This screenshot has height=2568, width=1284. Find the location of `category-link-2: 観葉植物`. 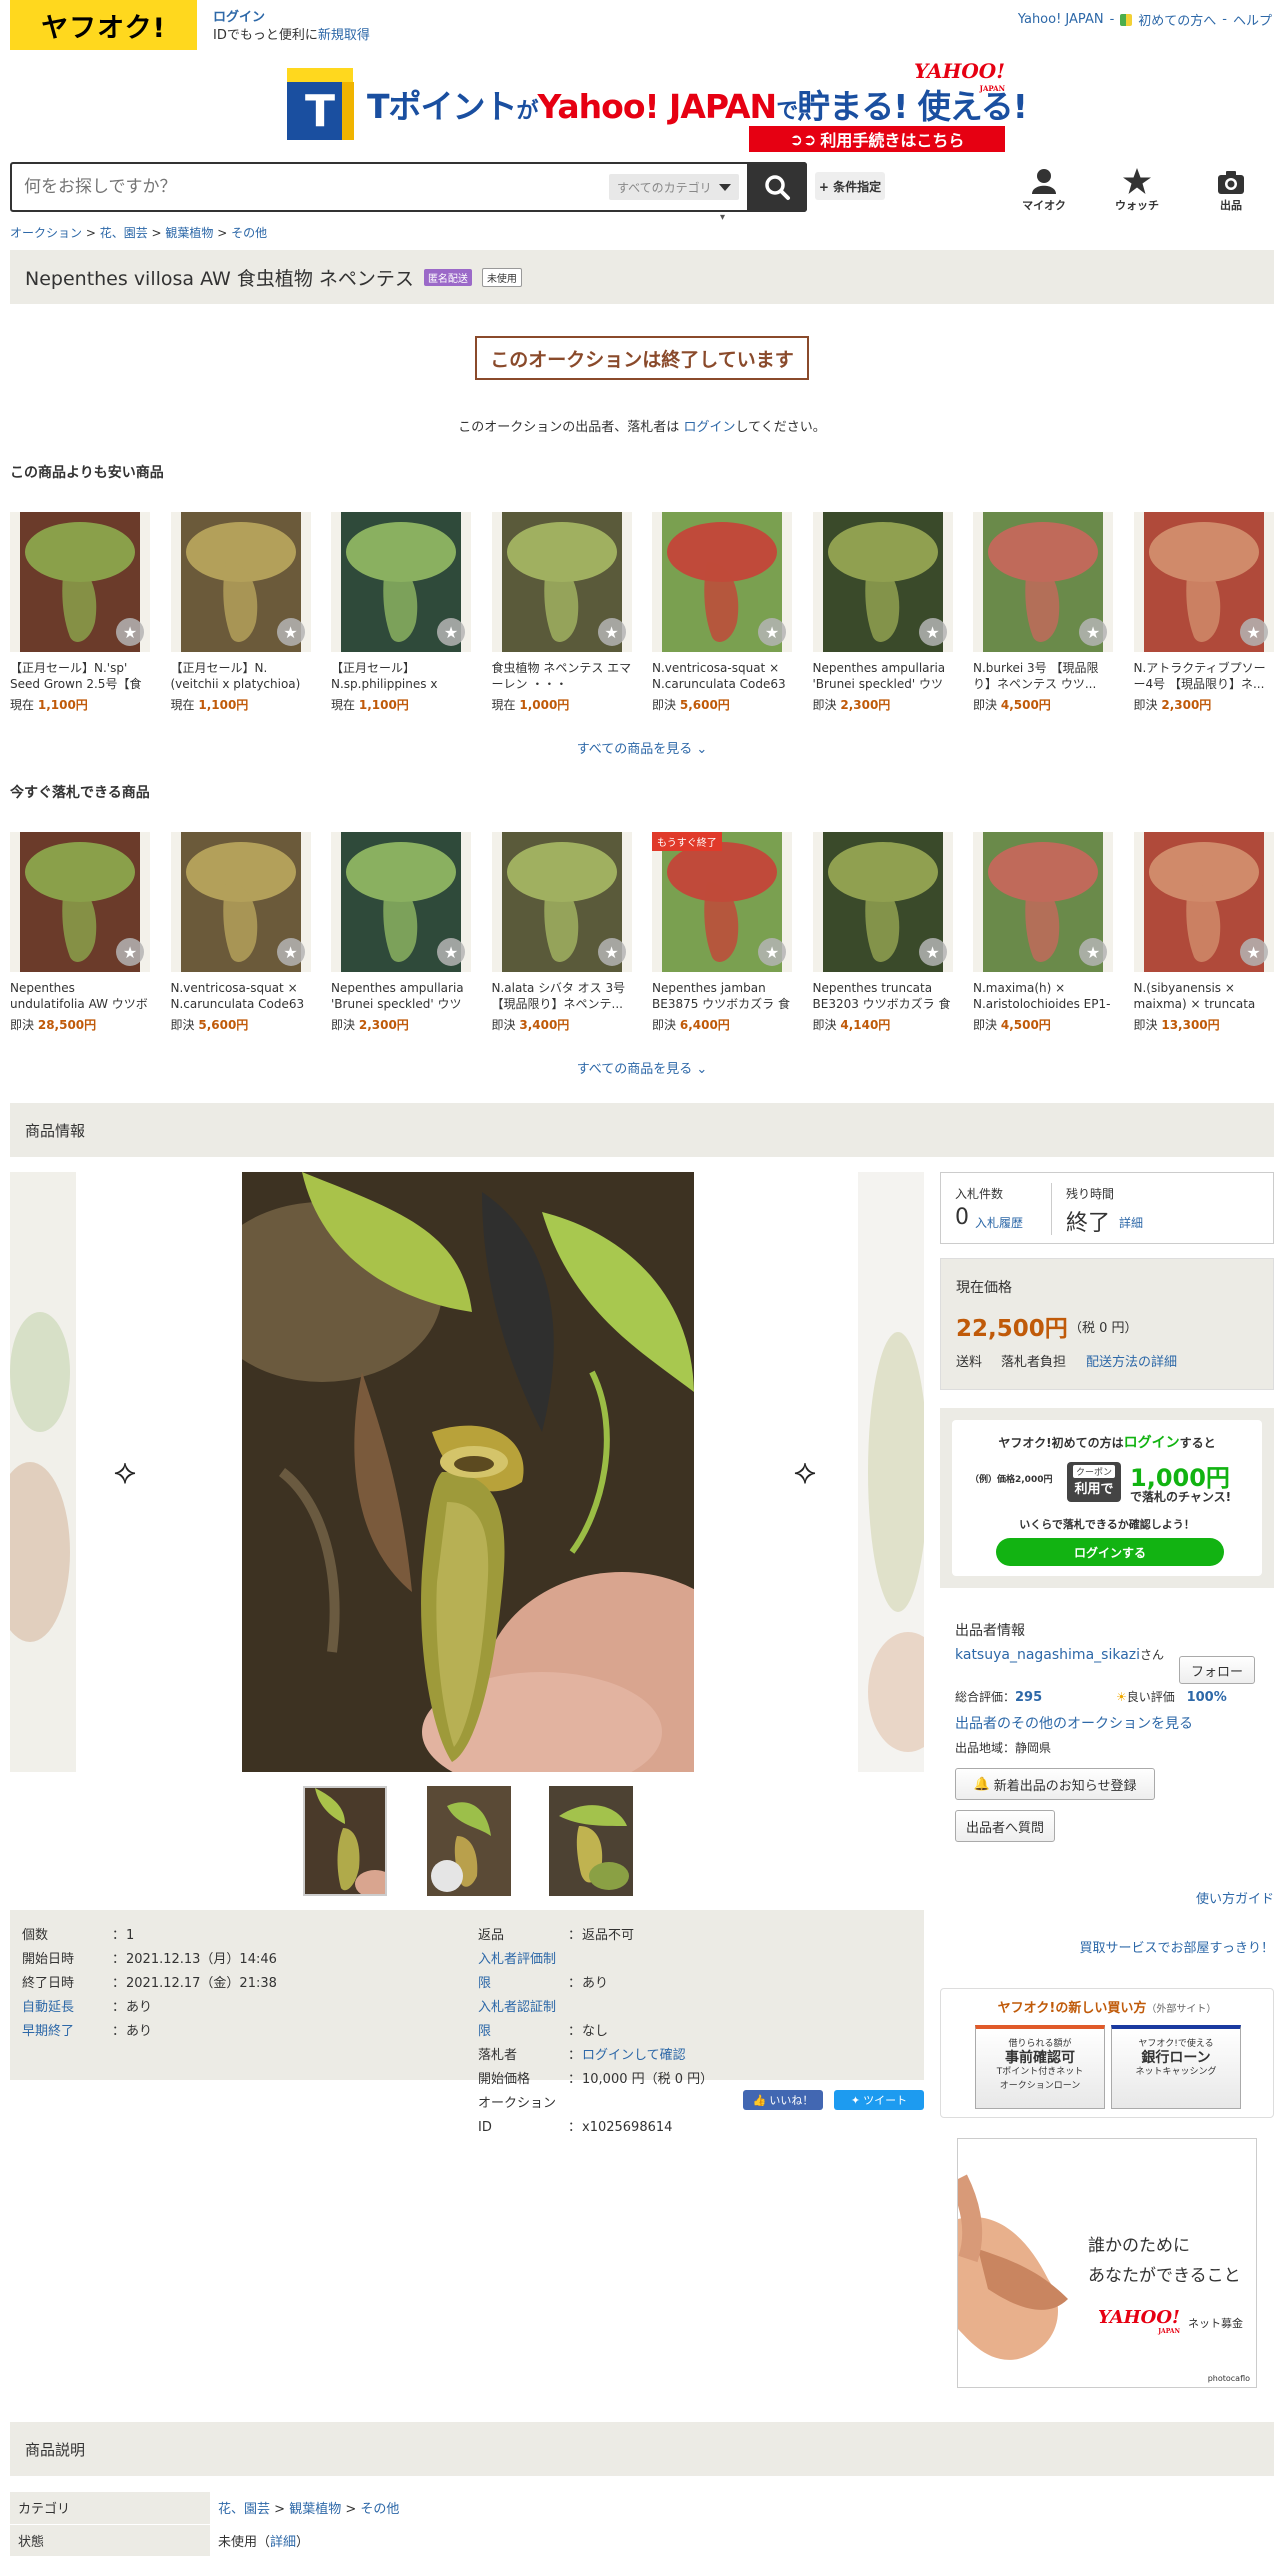

category-link-2: 観葉植物 is located at coordinates (315, 2509).